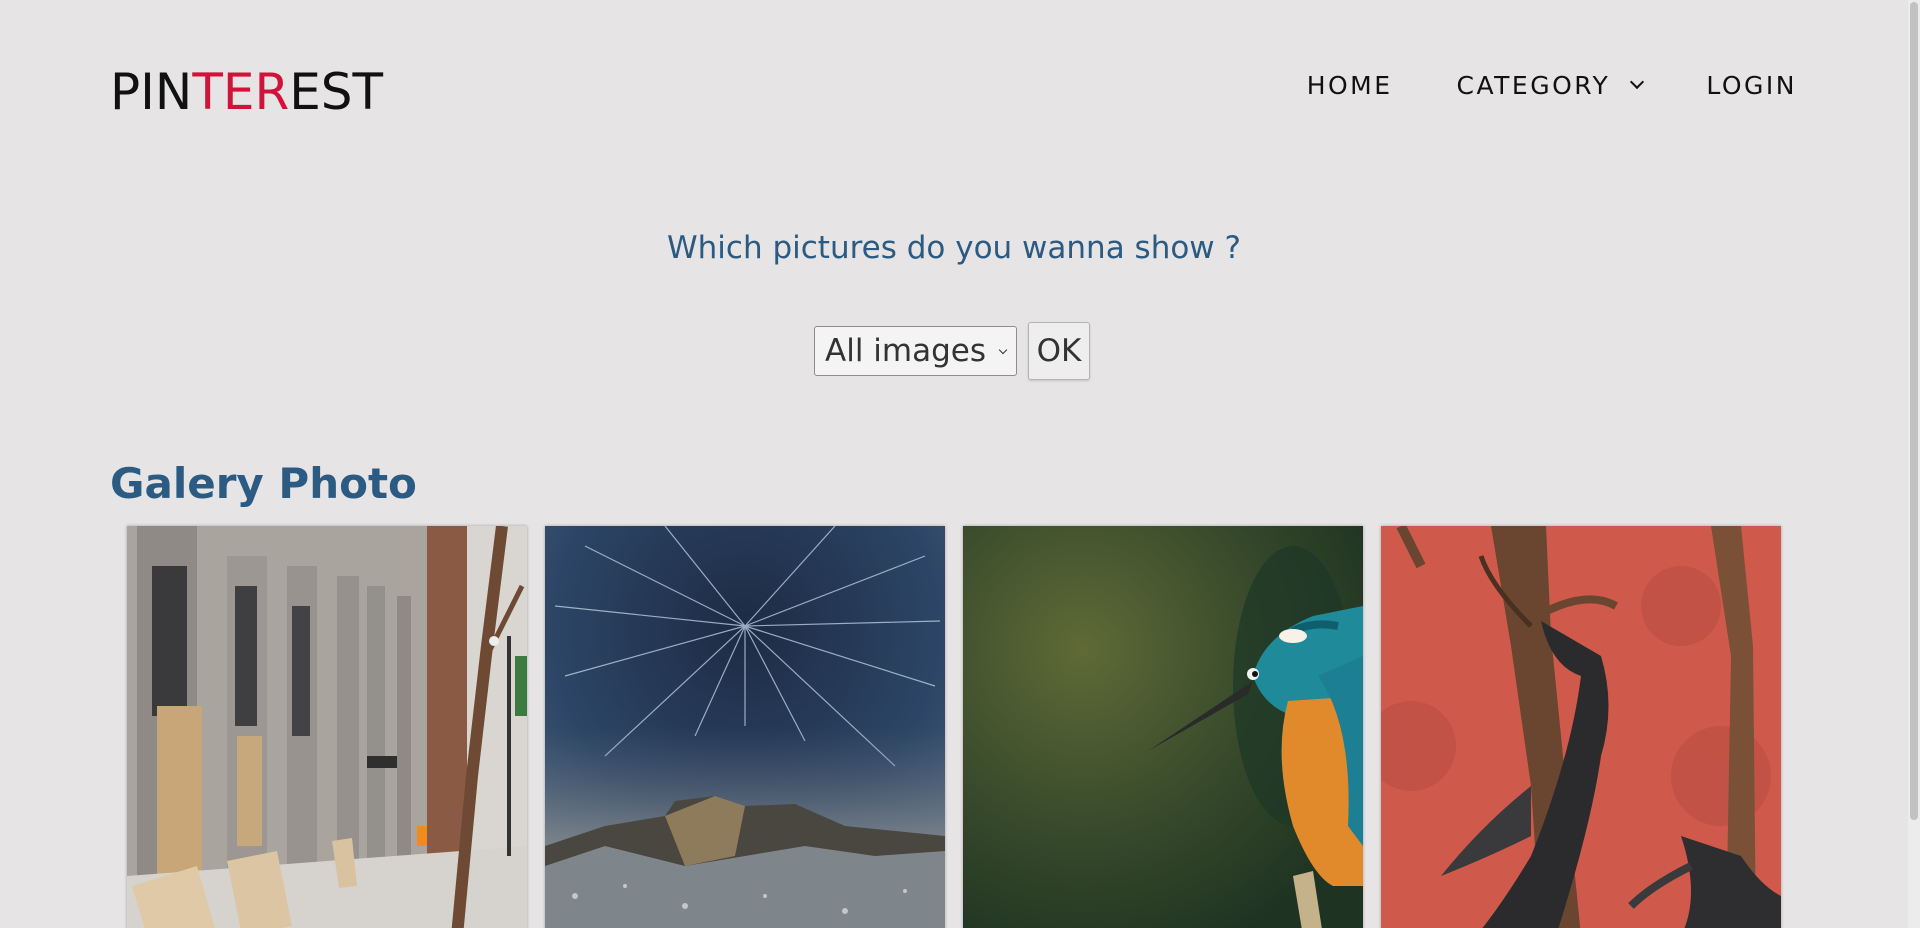 This screenshot has height=928, width=1920. What do you see at coordinates (327, 727) in the screenshot?
I see `gallery-photo-city-street` at bounding box center [327, 727].